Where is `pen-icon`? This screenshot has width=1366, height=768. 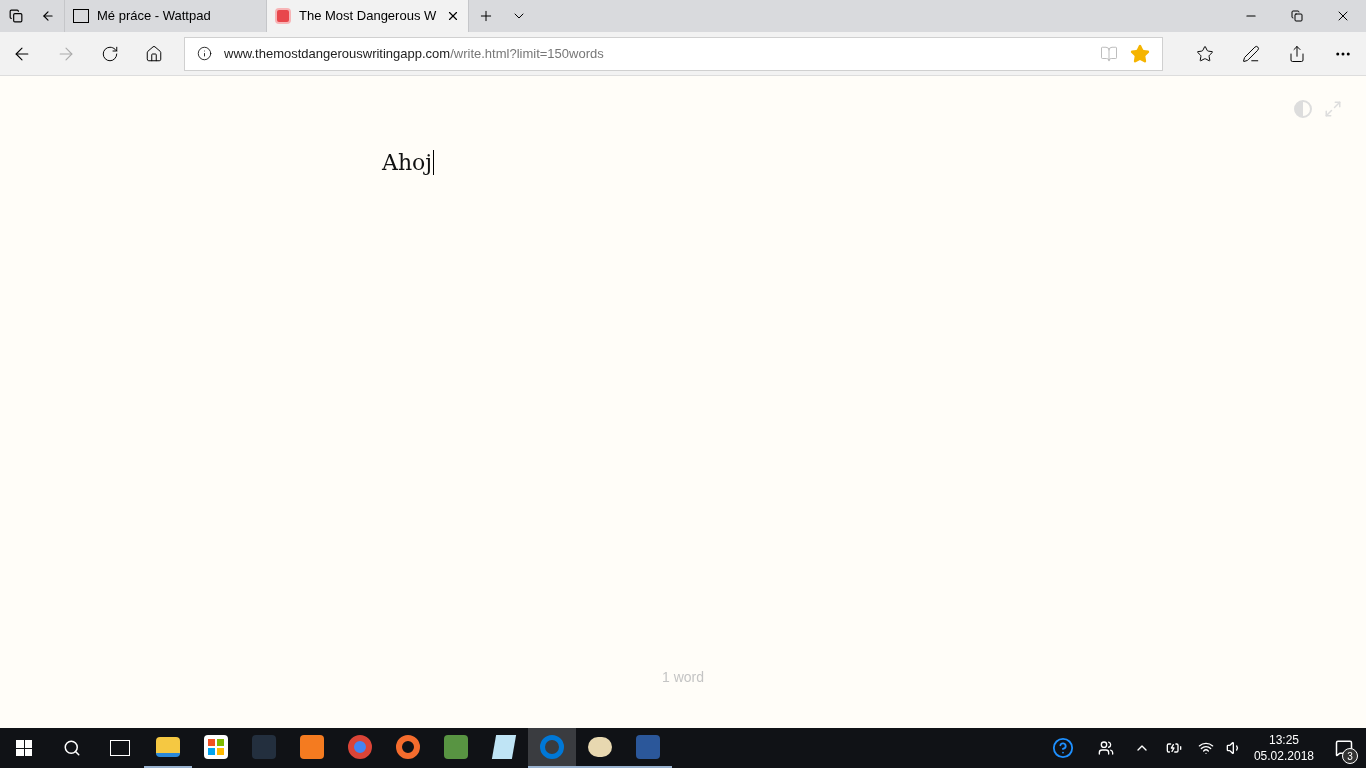 pen-icon is located at coordinates (1251, 53).